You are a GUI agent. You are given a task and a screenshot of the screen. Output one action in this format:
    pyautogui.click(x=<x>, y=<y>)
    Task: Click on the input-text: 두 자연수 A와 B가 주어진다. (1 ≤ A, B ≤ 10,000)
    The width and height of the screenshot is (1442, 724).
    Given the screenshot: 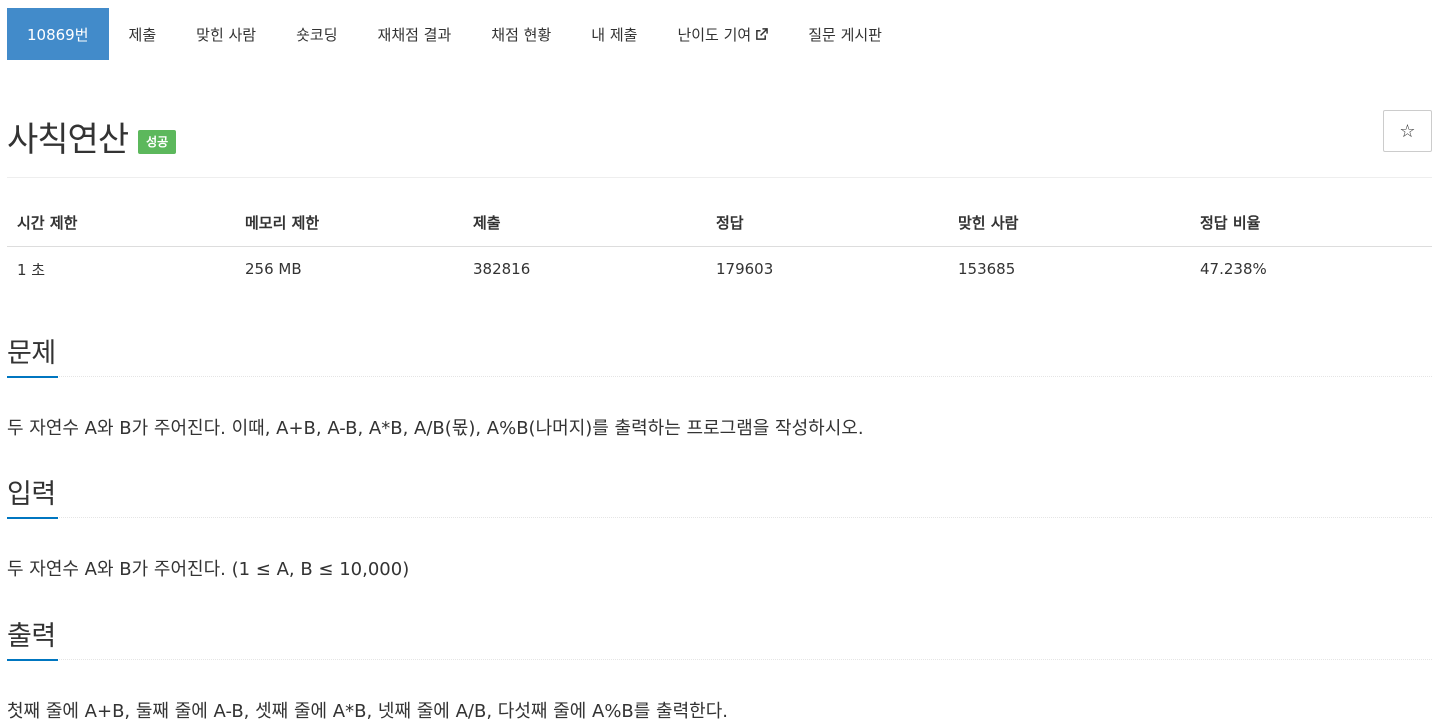 What is the action you would take?
    pyautogui.click(x=208, y=569)
    